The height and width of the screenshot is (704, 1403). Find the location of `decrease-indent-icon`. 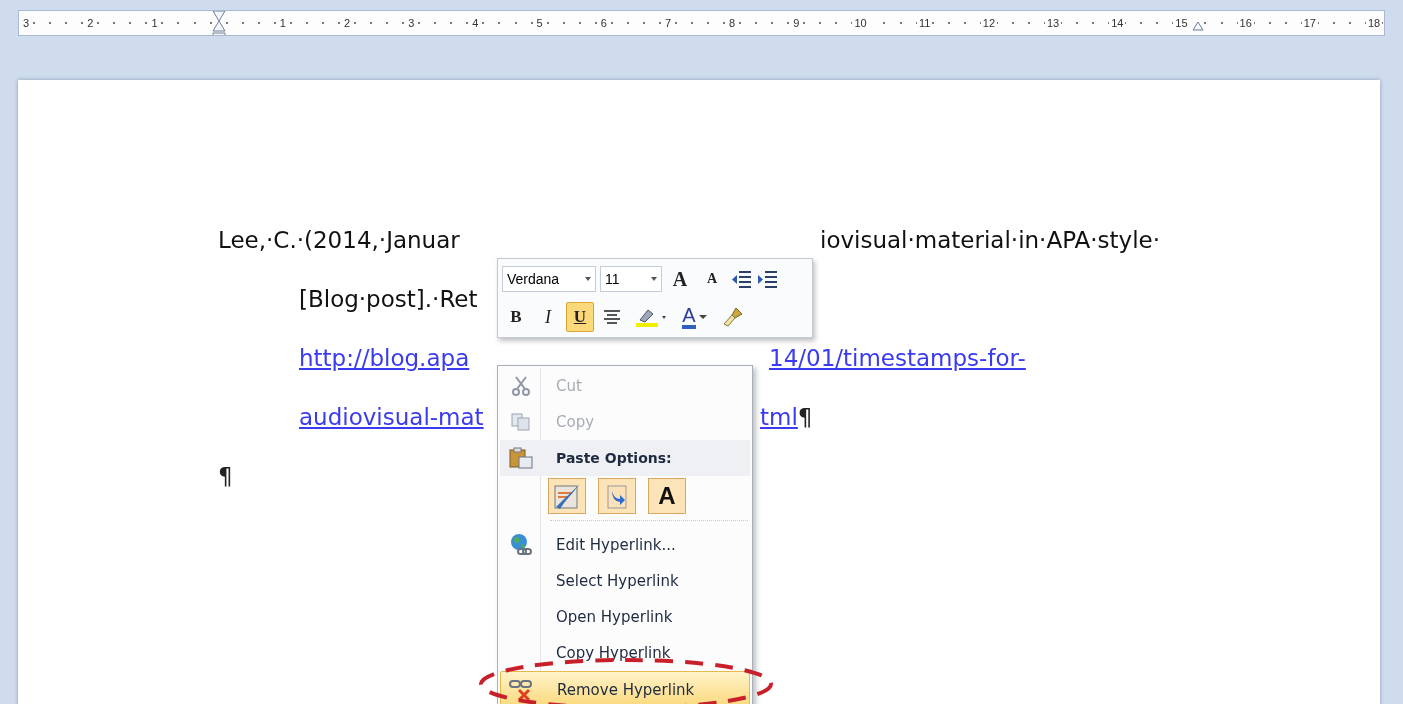

decrease-indent-icon is located at coordinates (741, 279).